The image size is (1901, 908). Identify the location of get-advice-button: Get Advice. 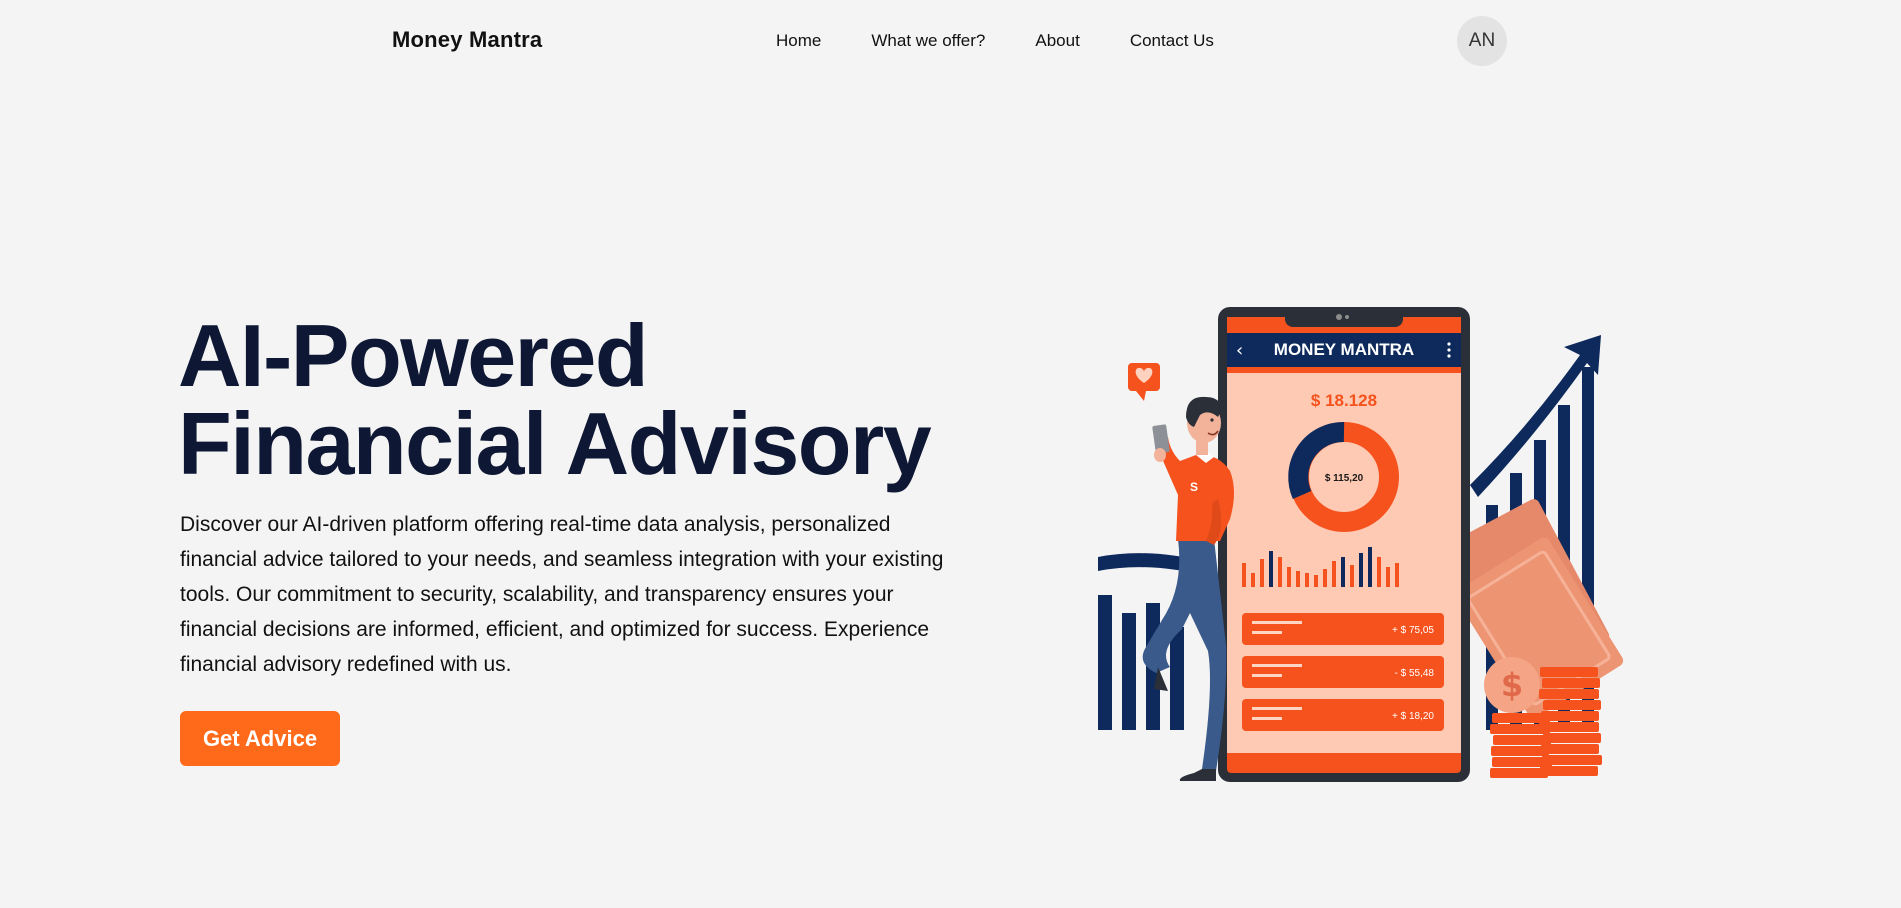
(260, 738).